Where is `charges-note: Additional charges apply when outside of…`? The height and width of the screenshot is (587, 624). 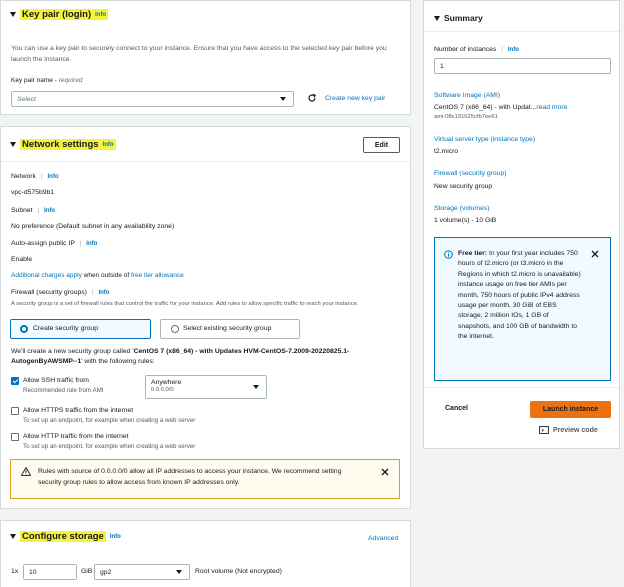 charges-note: Additional charges apply when outside of… is located at coordinates (97, 275).